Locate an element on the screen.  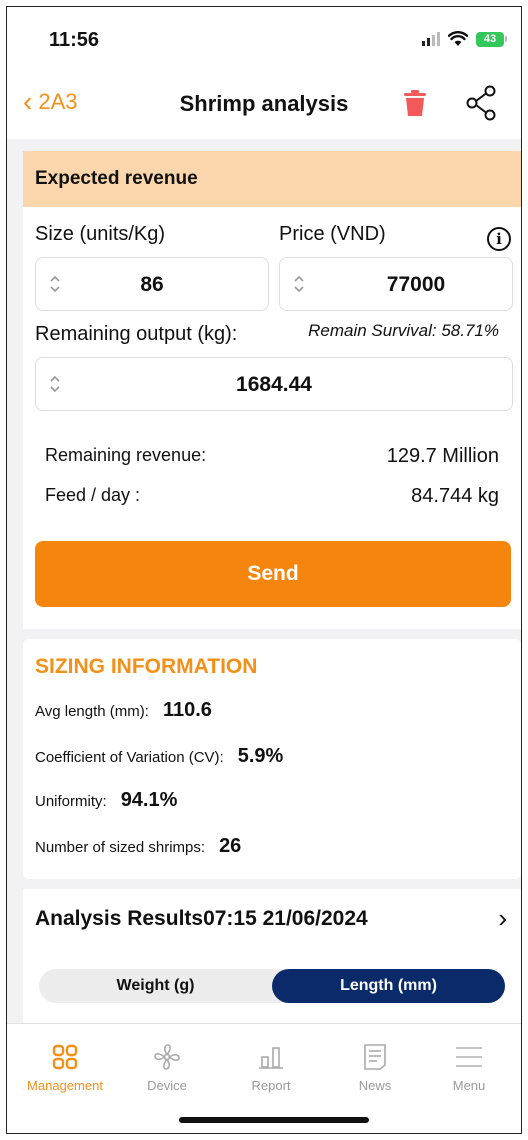
battery-icon: 43 is located at coordinates (491, 39).